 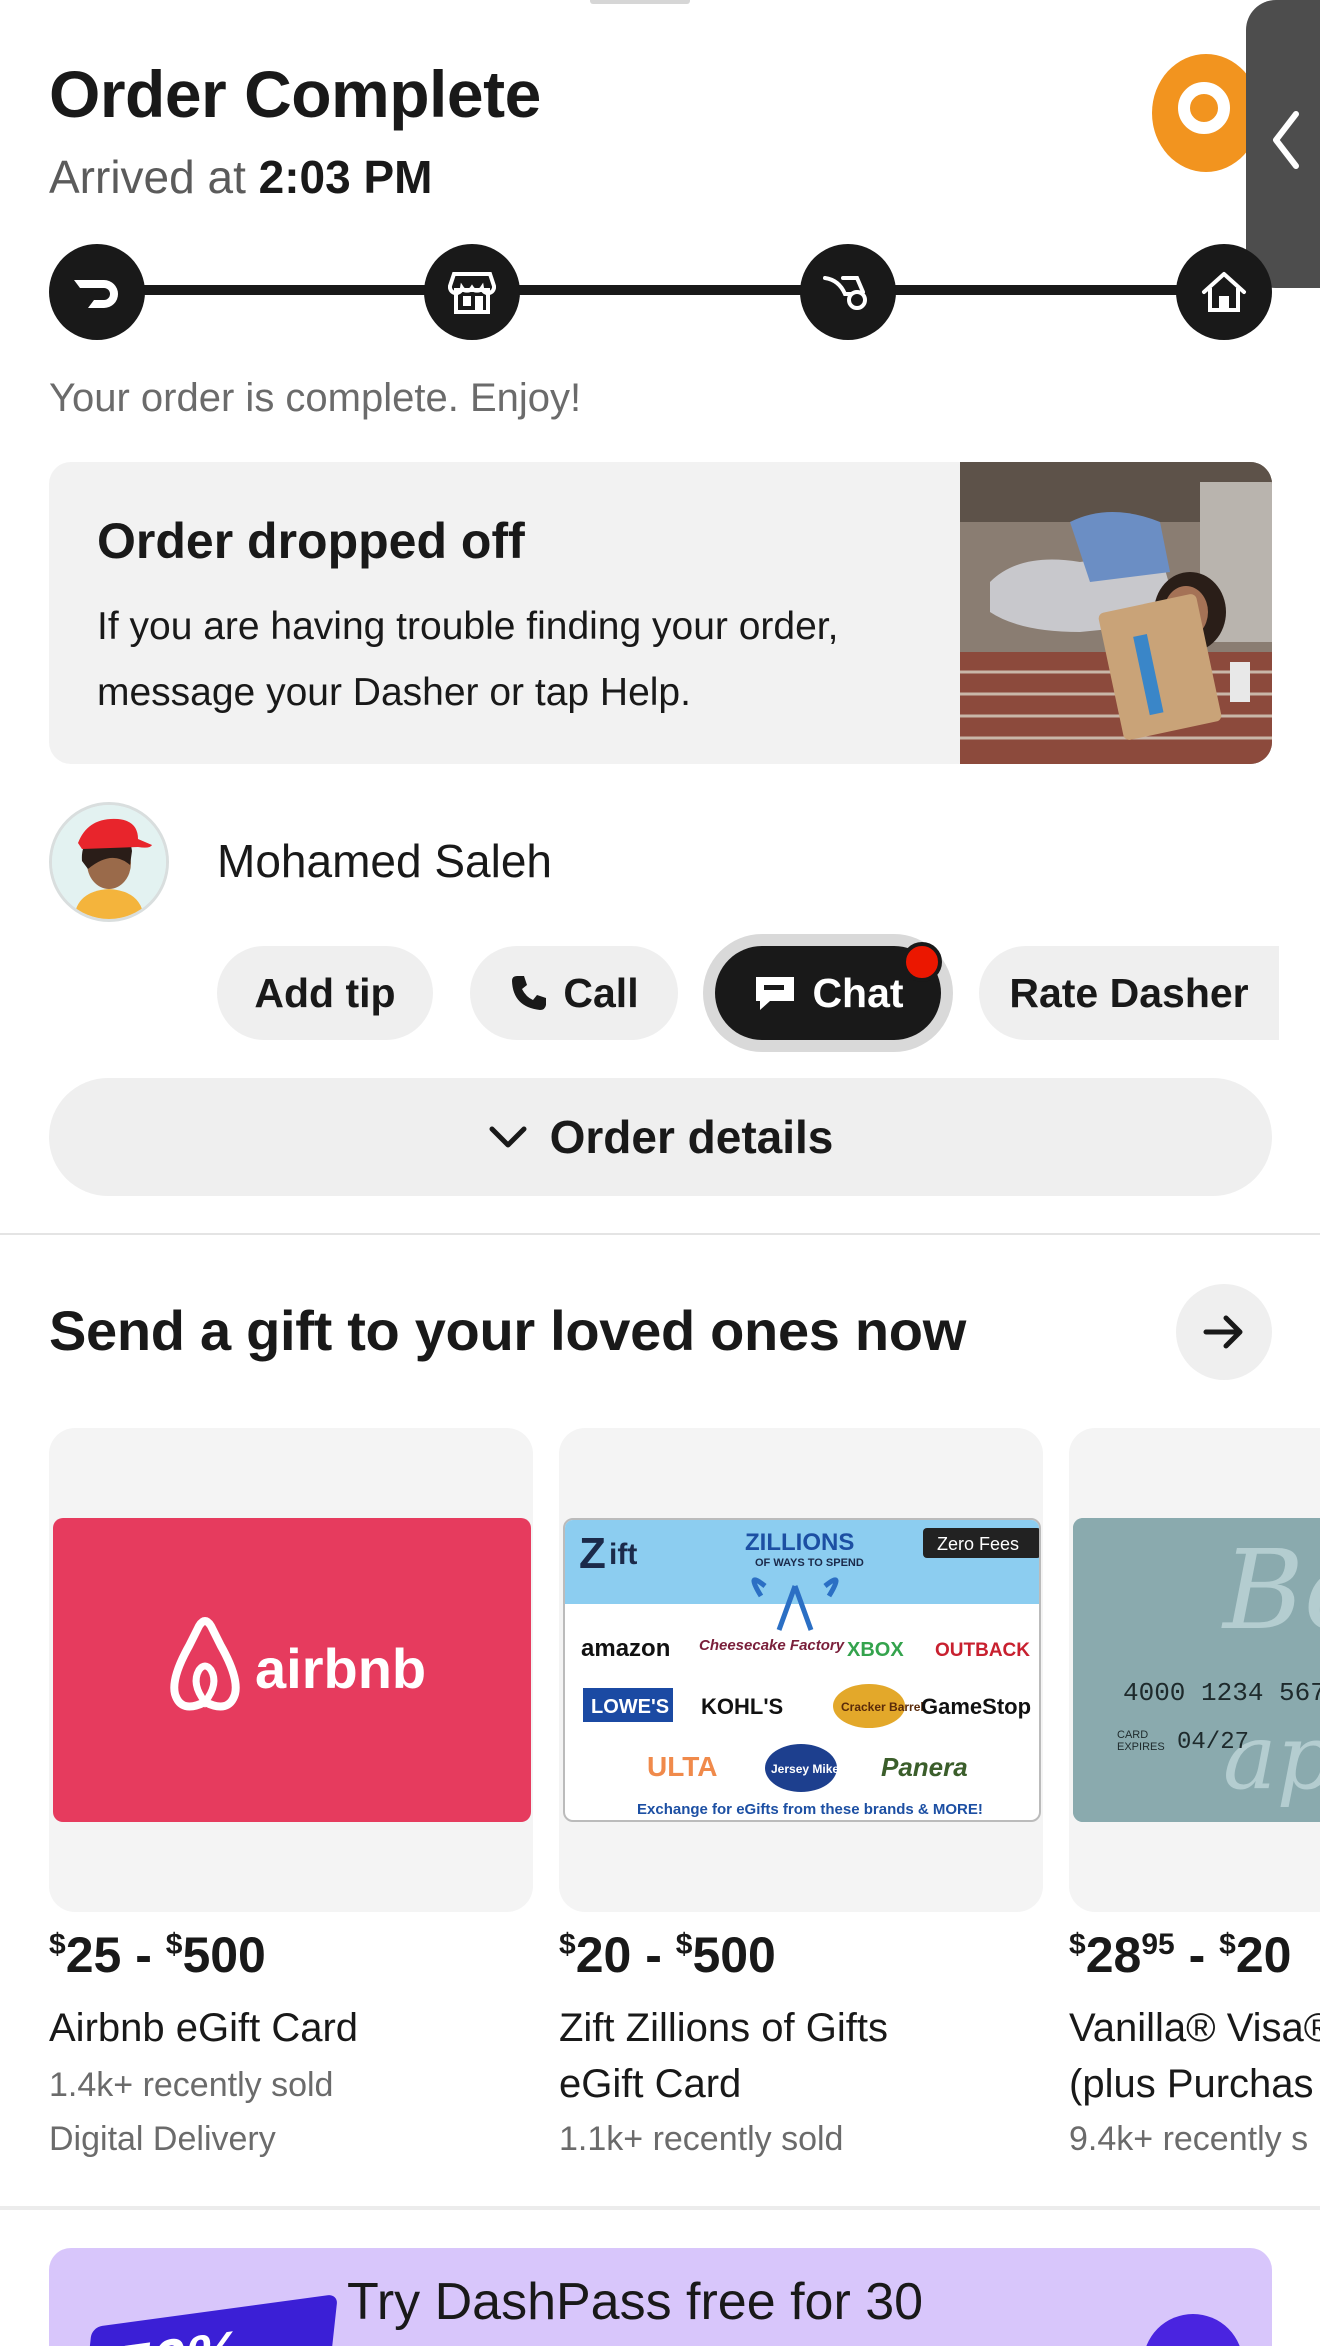 What do you see at coordinates (723, 2056) in the screenshot?
I see `gift-name: Zift Zillions of Gifts eGift Card` at bounding box center [723, 2056].